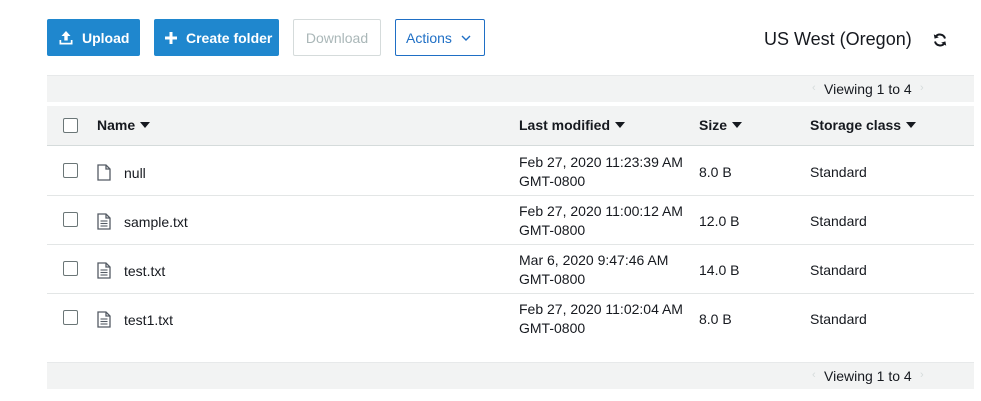  I want to click on last-modified-date: Feb 27, 2020 11:02:04 AM, so click(601, 309).